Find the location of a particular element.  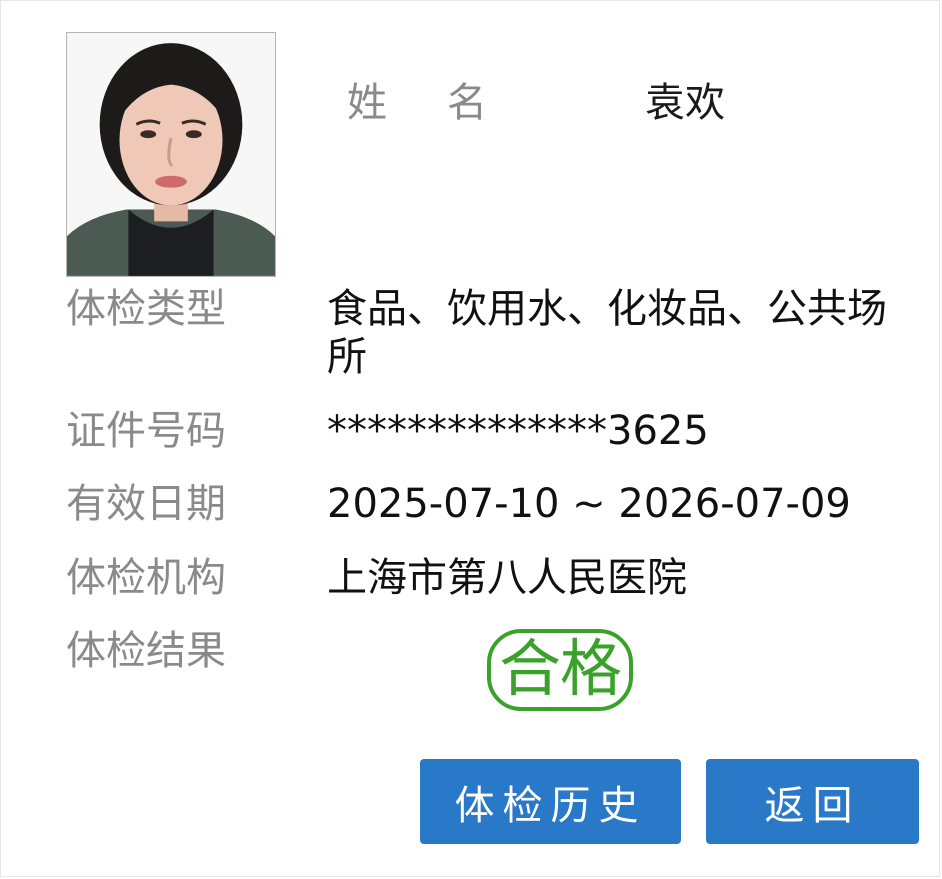

name-value: 袁欢 is located at coordinates (685, 103).